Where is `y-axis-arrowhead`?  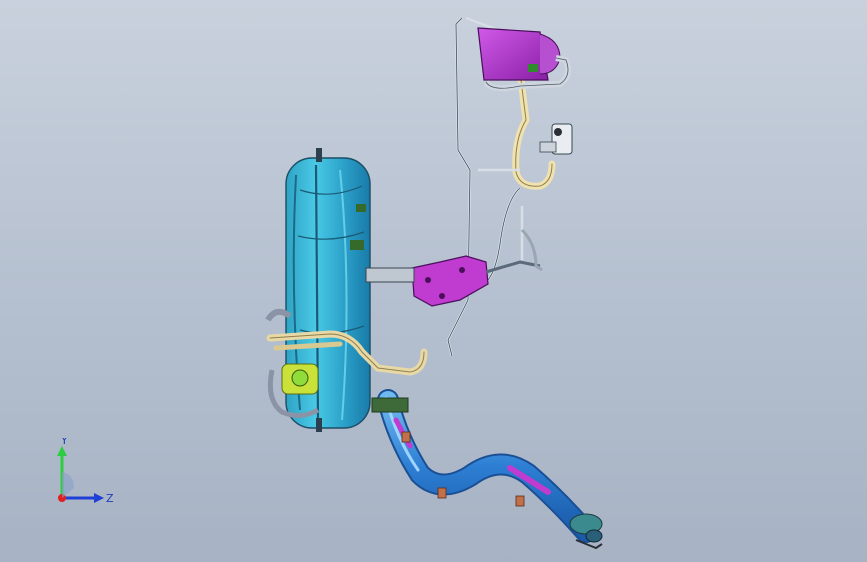 y-axis-arrowhead is located at coordinates (62, 451).